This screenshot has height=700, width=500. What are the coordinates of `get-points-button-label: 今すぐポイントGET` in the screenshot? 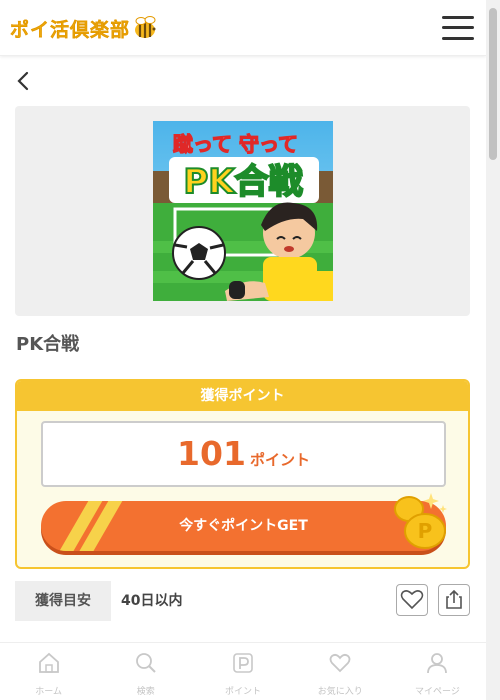 It's located at (243, 526).